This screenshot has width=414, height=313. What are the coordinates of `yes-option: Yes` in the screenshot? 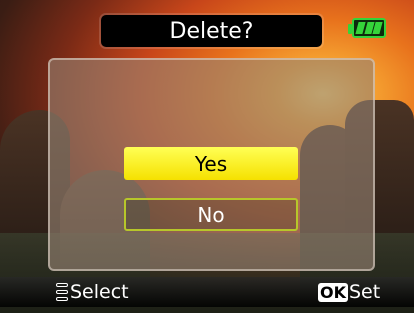 It's located at (211, 163).